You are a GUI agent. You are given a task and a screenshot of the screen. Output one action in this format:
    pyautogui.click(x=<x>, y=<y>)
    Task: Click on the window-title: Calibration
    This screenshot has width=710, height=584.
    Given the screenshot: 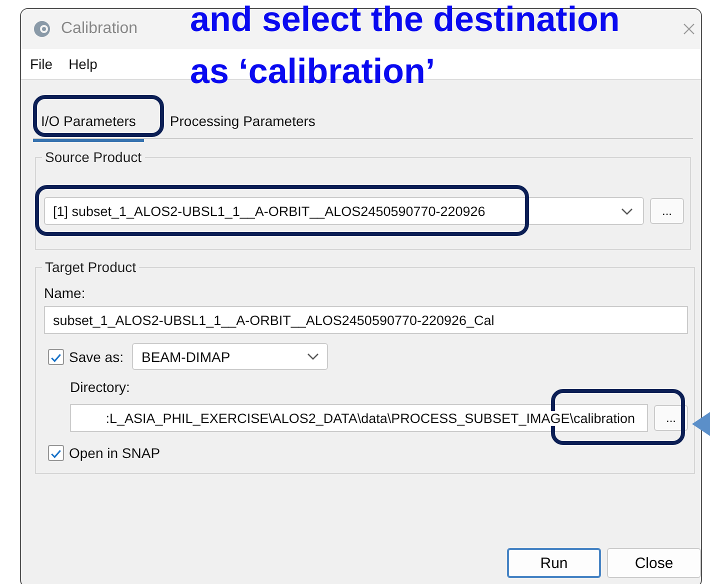 What is the action you would take?
    pyautogui.click(x=99, y=29)
    